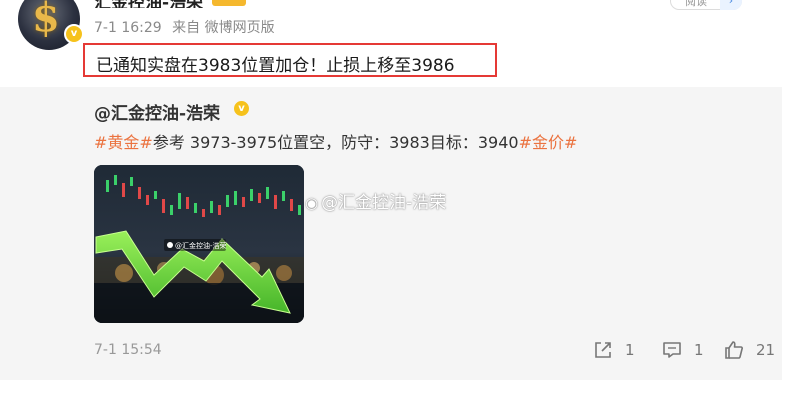 This screenshot has width=796, height=393. What do you see at coordinates (731, 5) in the screenshot?
I see `chevron-right-icon: ›` at bounding box center [731, 5].